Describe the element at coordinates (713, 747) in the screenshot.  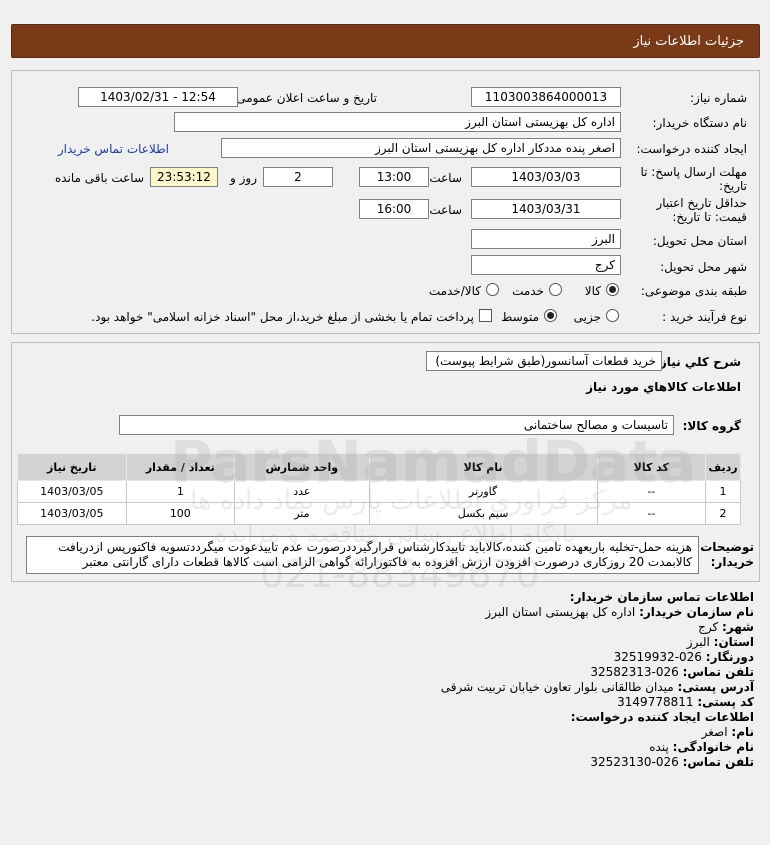
I see `creator-family-label: نام خانوادگی:` at that location.